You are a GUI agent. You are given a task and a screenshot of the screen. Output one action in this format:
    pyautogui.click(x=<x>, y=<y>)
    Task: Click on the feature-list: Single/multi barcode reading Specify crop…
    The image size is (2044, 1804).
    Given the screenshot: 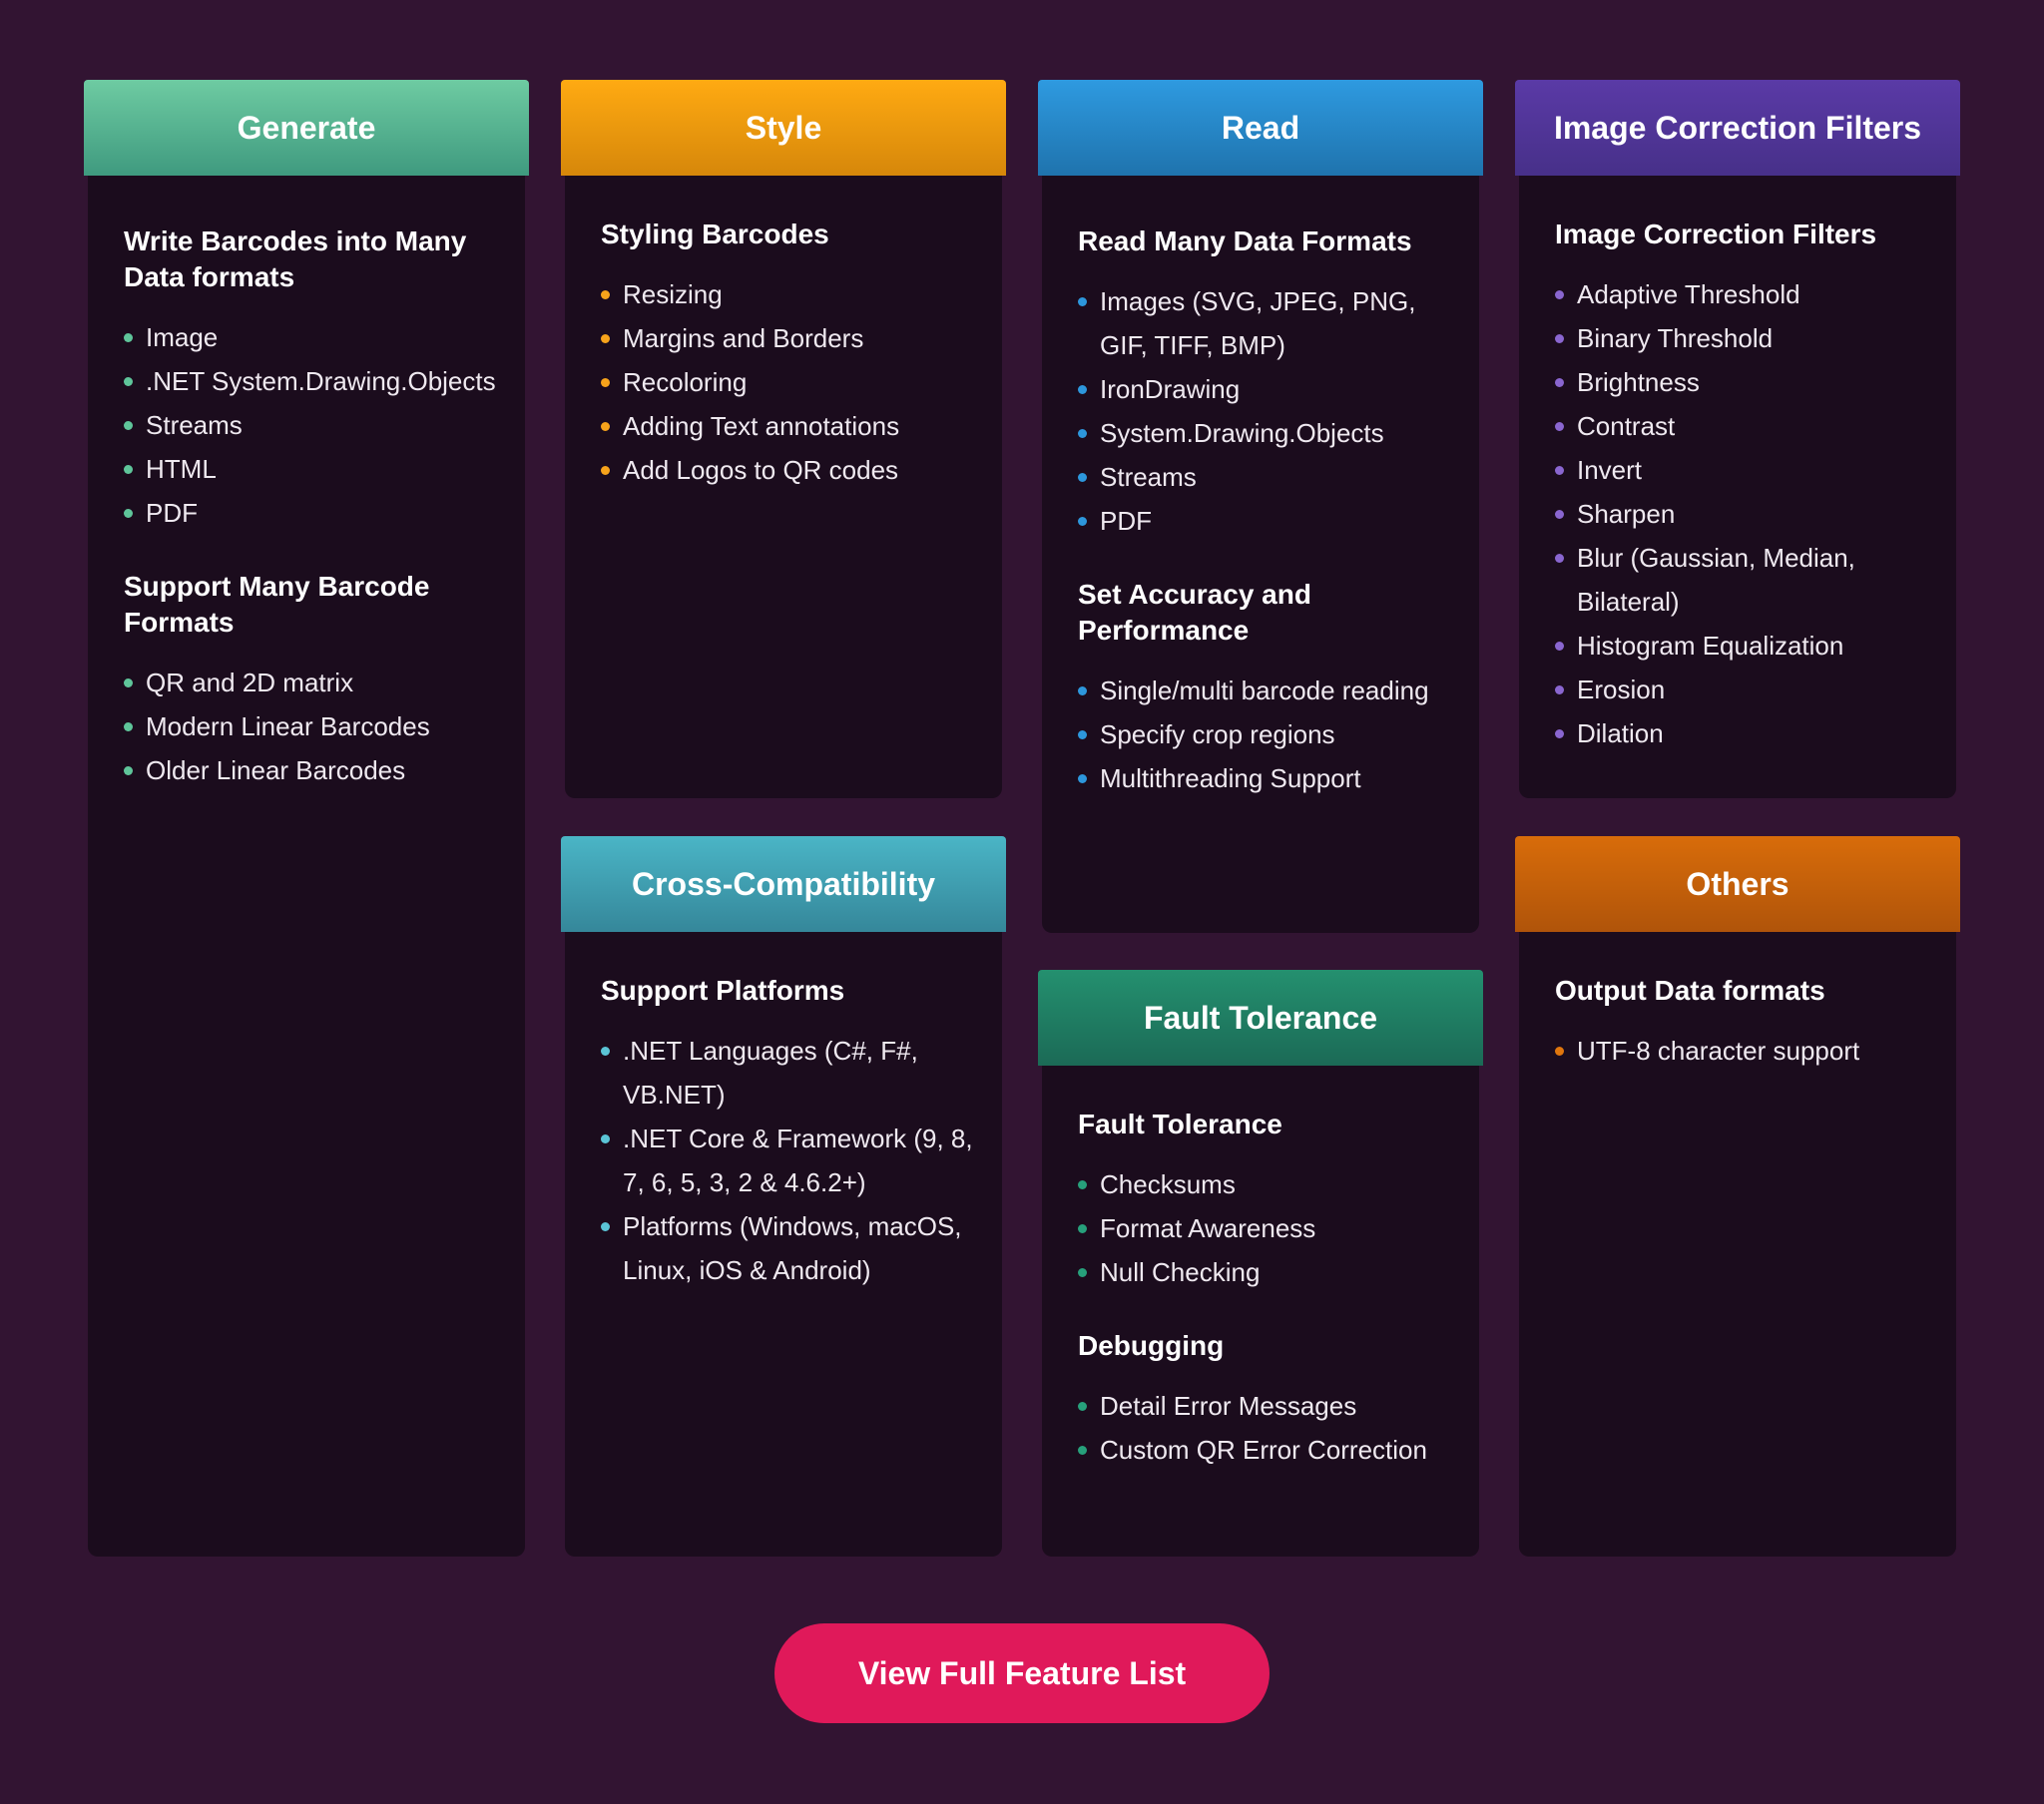 What is the action you would take?
    pyautogui.click(x=1264, y=734)
    